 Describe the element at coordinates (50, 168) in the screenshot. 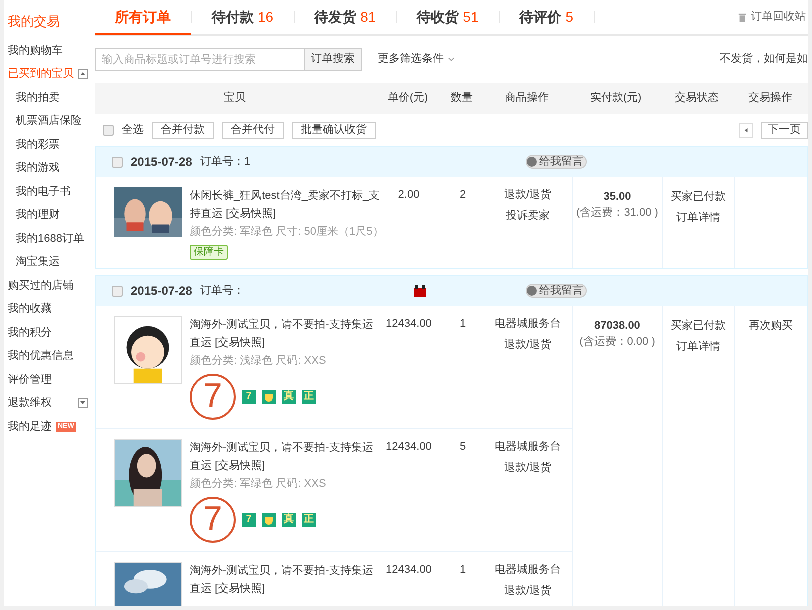

I see `sidebar-subitem: 我的游戏` at that location.